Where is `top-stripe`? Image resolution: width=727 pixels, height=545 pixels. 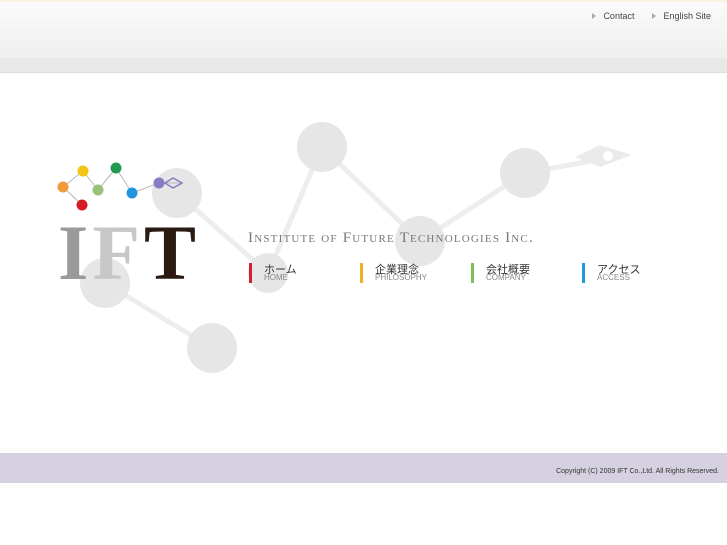 top-stripe is located at coordinates (363, 1).